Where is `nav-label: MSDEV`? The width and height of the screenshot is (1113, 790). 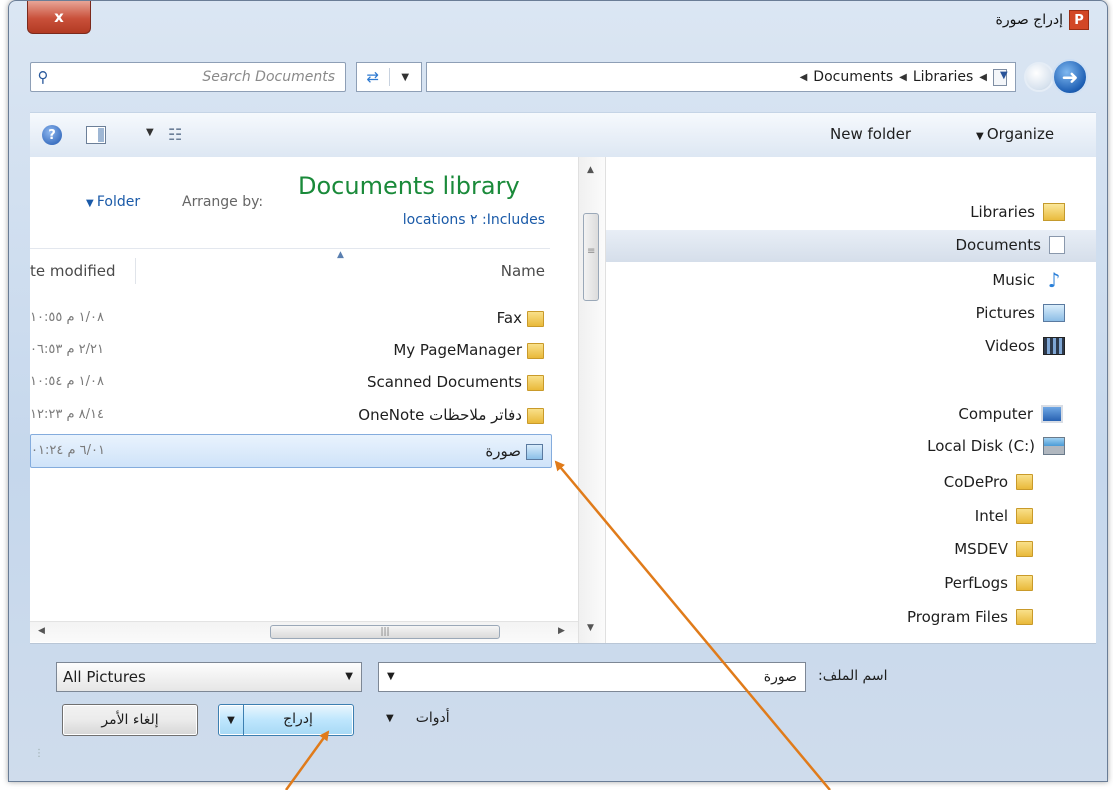
nav-label: MSDEV is located at coordinates (981, 549).